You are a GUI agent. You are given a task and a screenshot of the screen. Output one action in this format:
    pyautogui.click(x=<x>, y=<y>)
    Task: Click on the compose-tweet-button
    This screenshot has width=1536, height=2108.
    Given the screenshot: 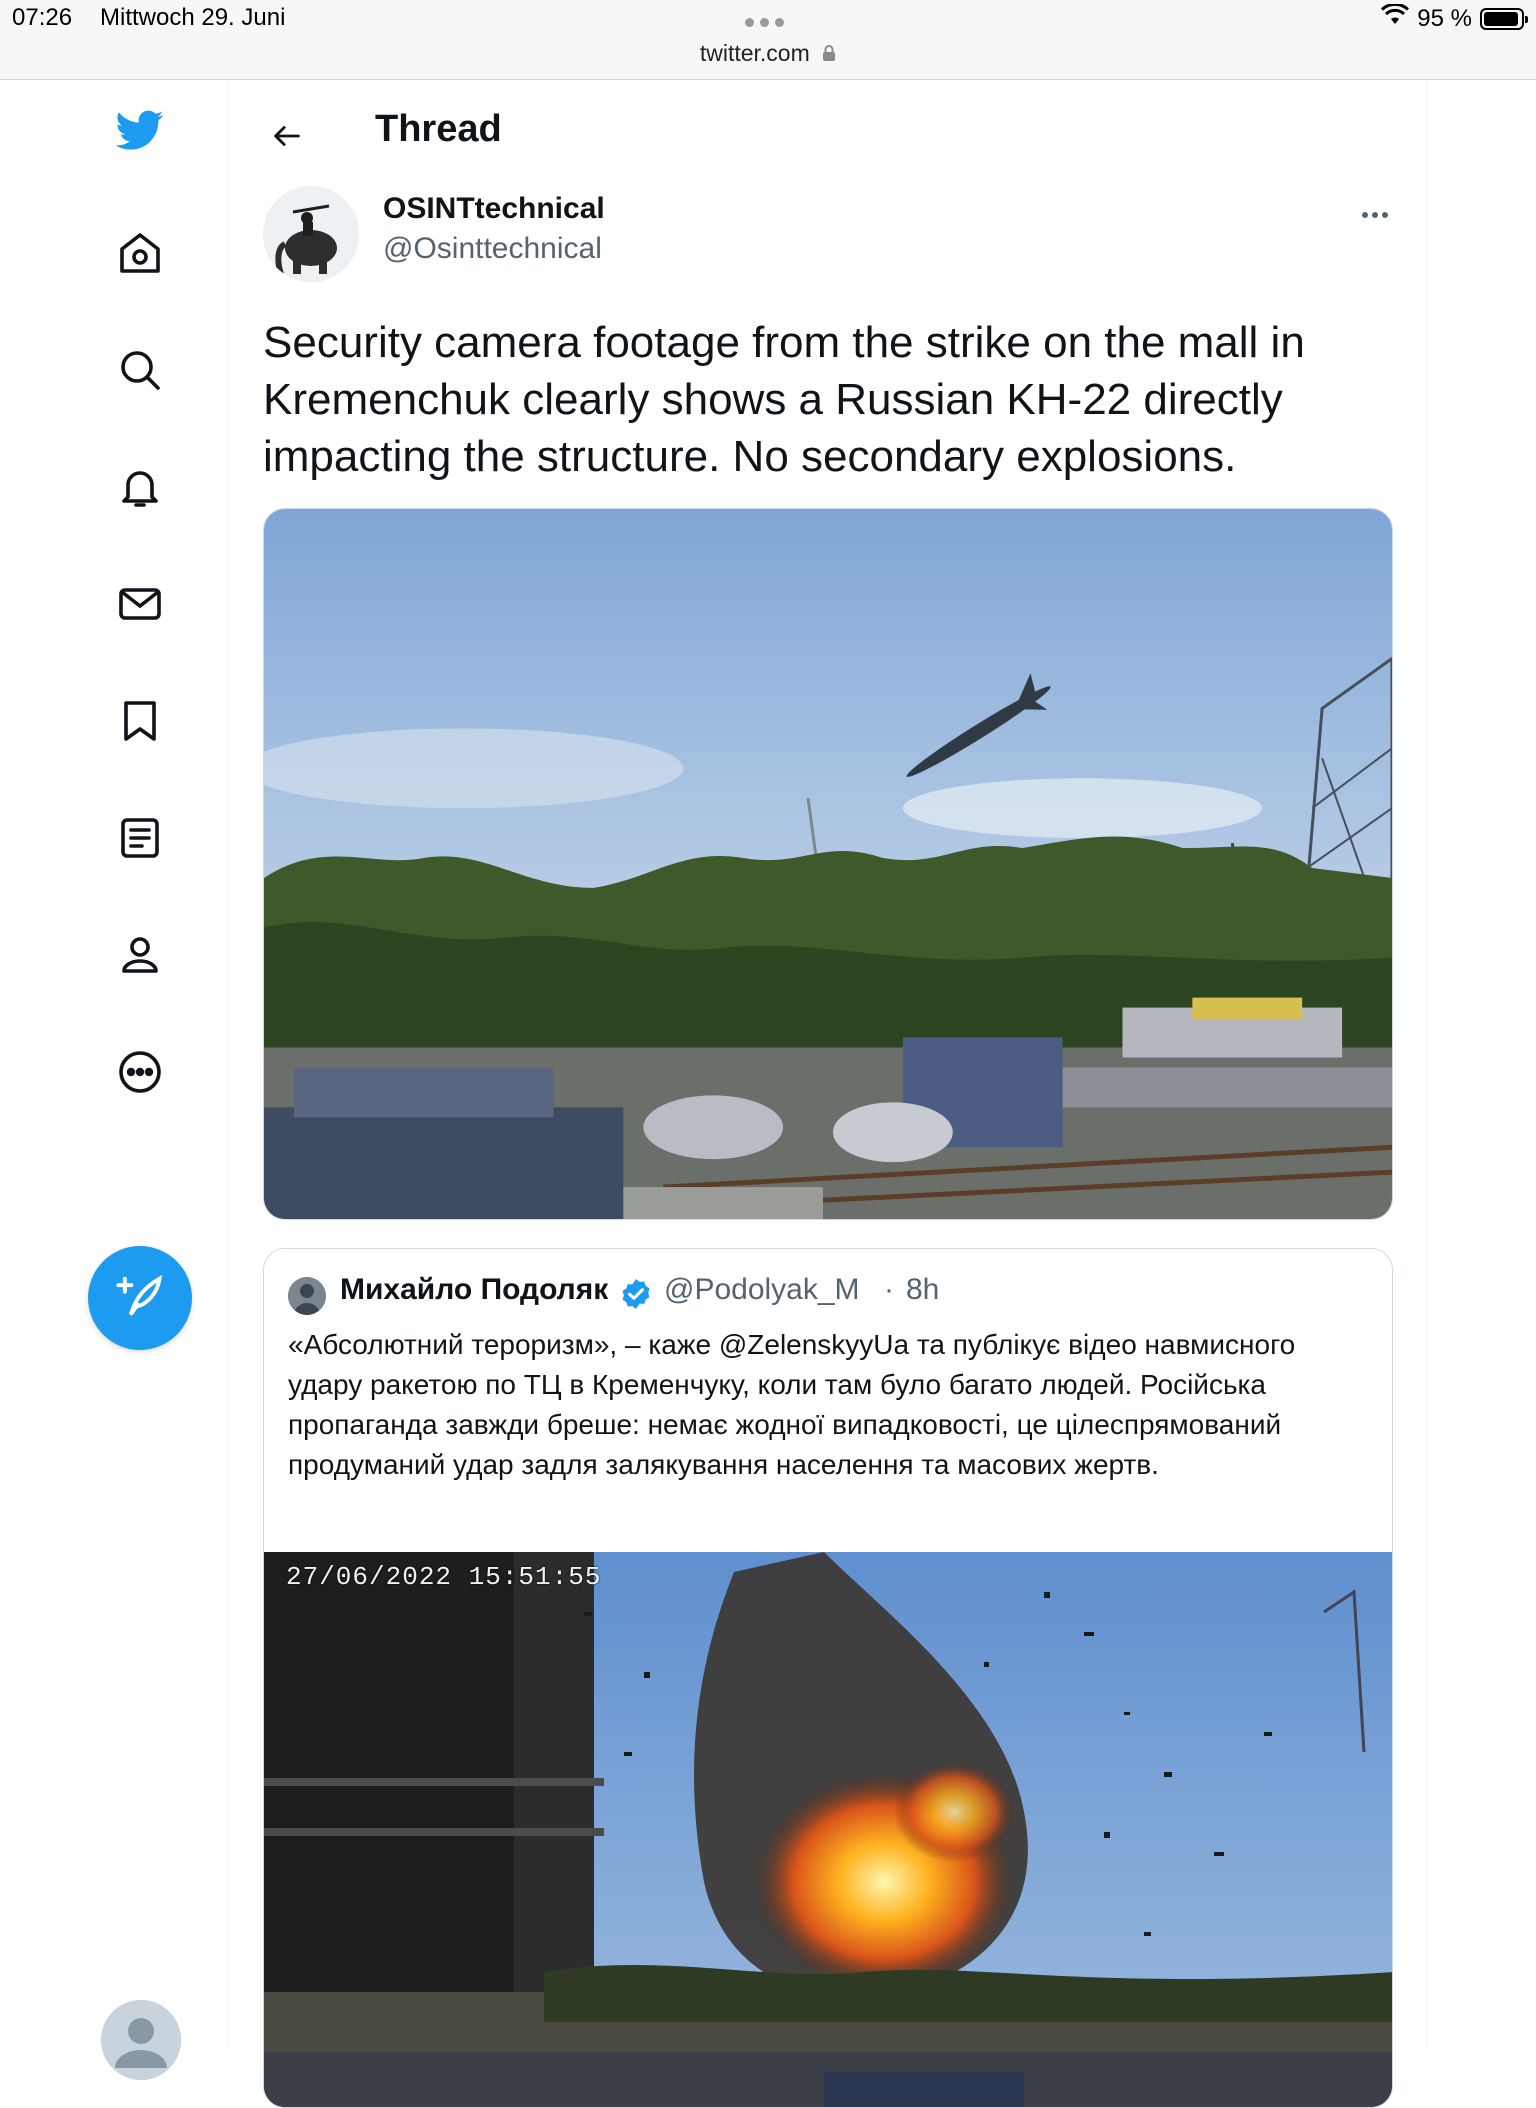 What is the action you would take?
    pyautogui.click(x=140, y=1298)
    